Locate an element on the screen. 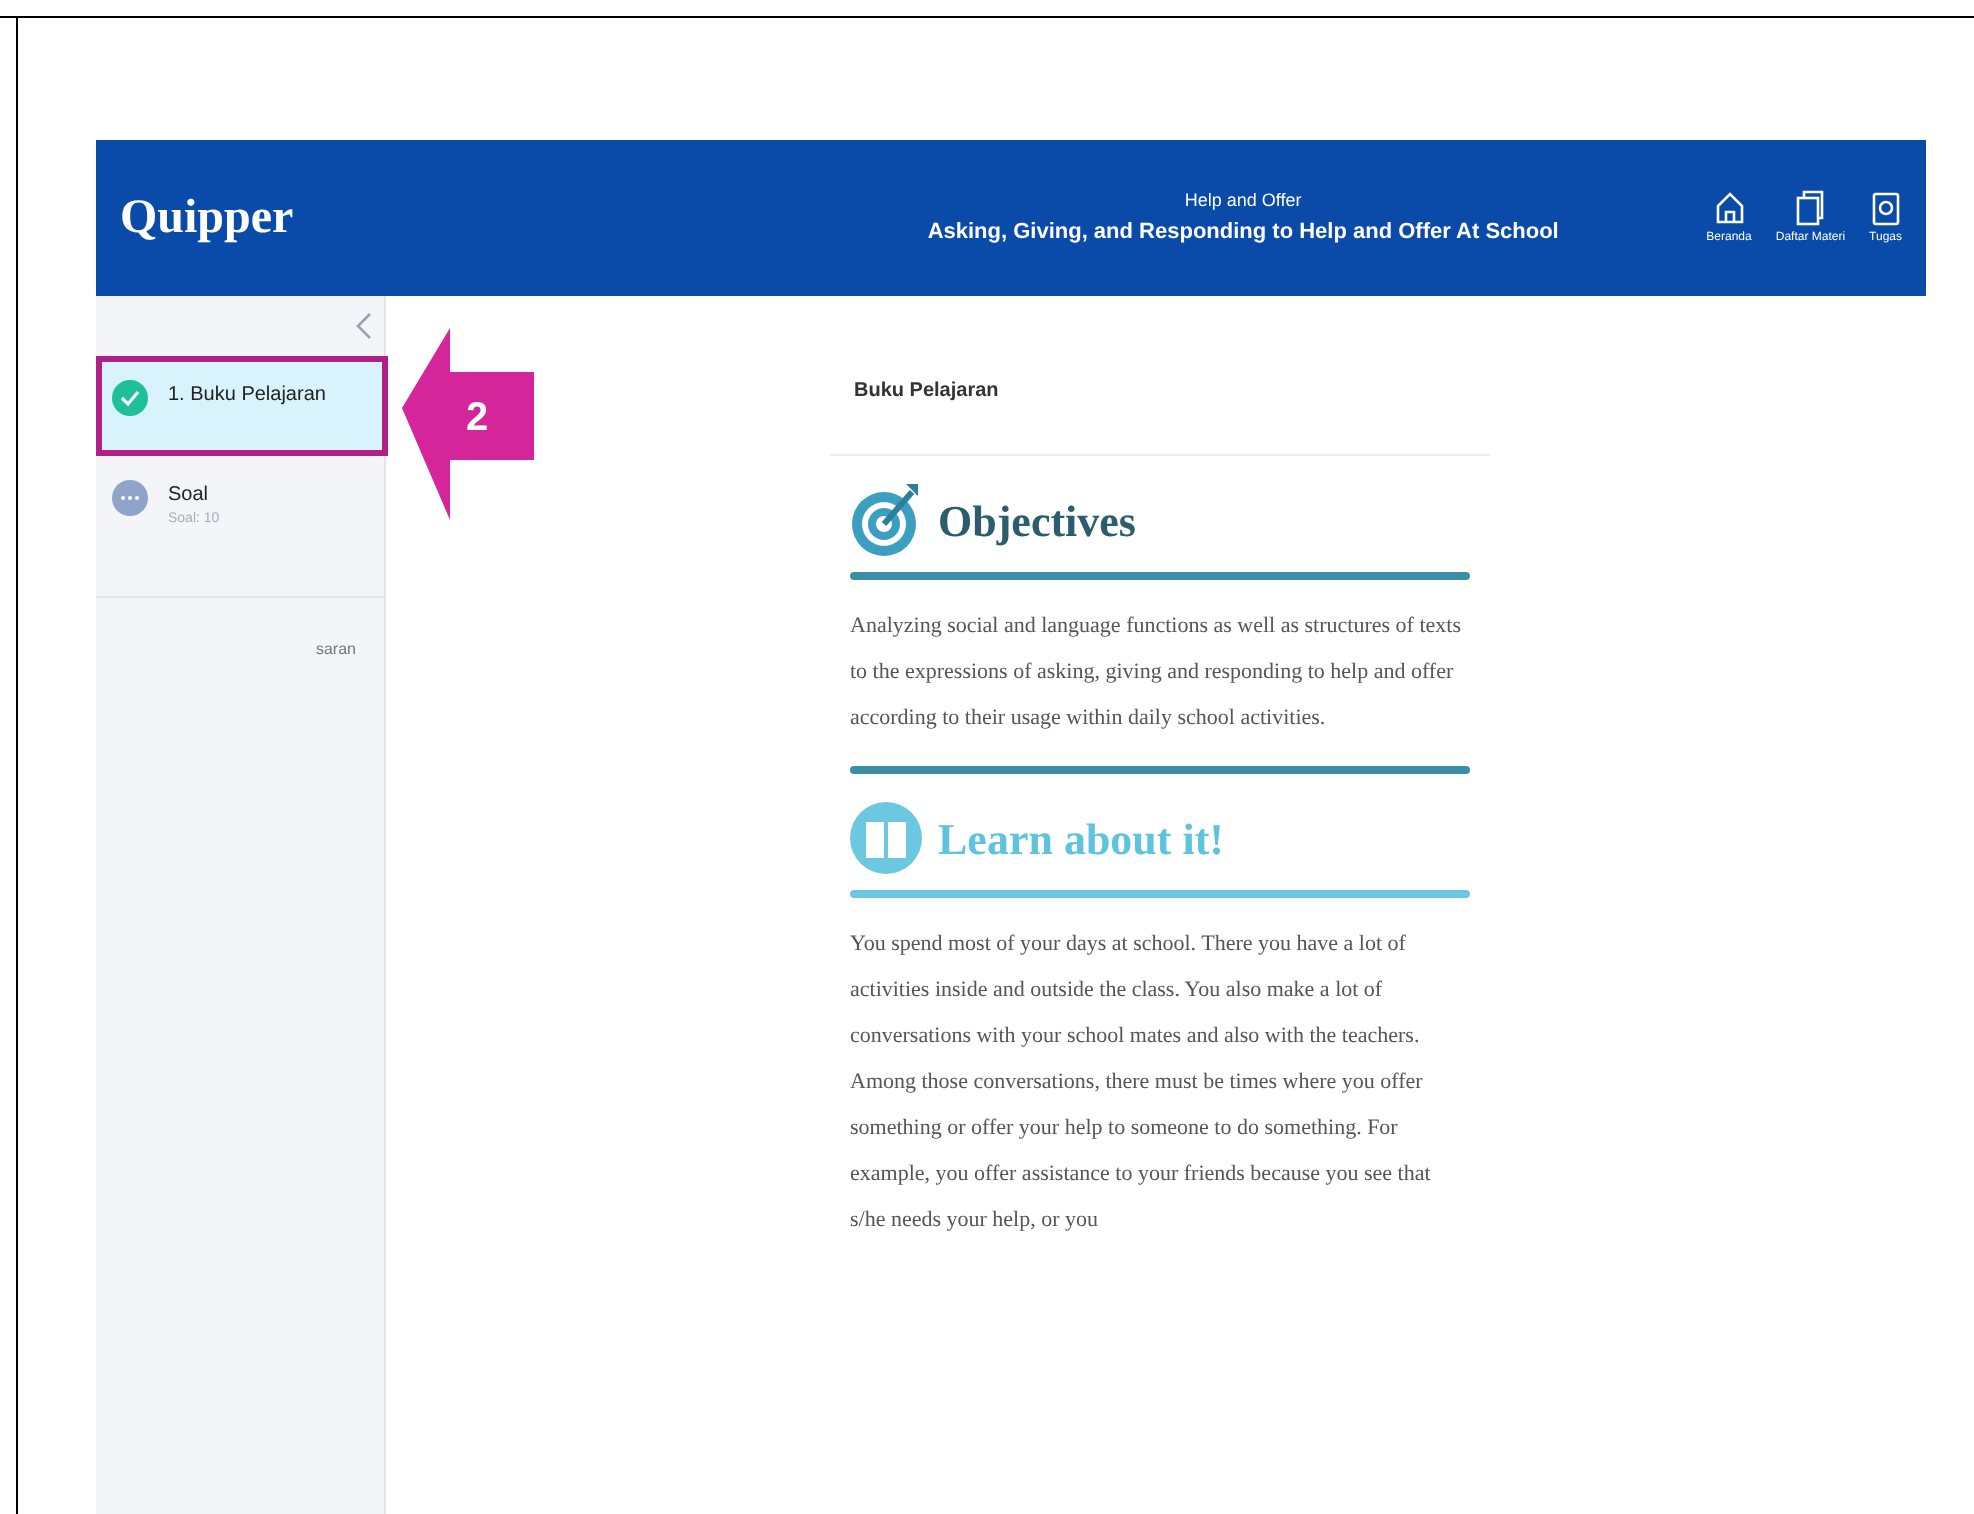 The image size is (1974, 1514). callout-number: 2 is located at coordinates (477, 419).